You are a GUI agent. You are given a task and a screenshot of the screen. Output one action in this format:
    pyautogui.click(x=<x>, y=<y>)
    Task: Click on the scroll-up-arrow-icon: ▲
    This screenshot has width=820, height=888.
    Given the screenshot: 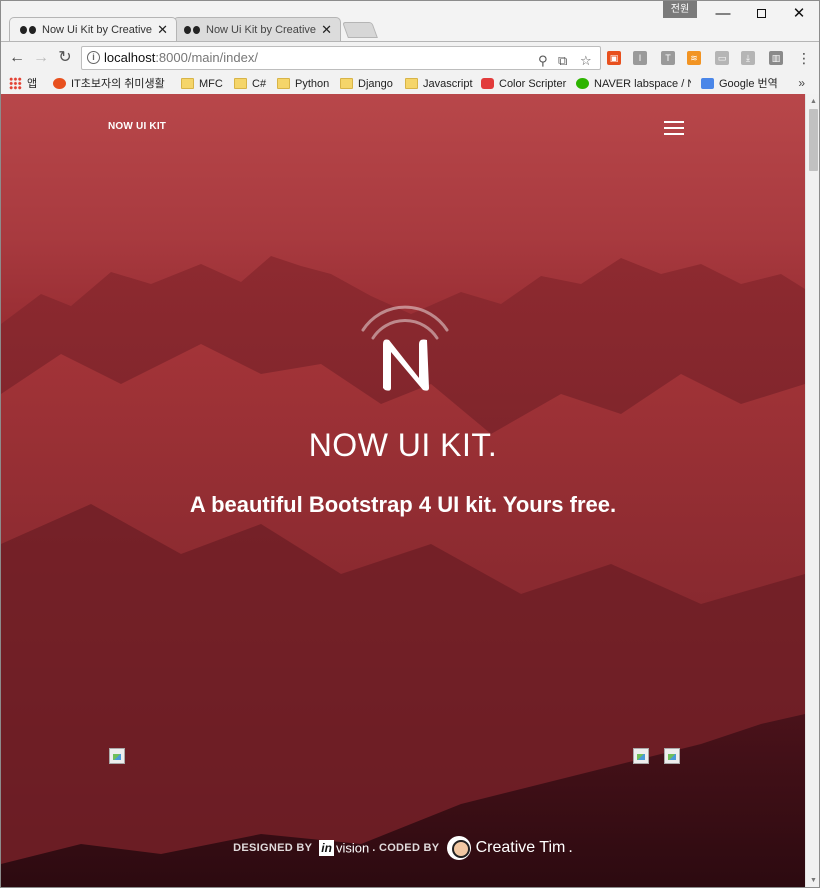 What is the action you would take?
    pyautogui.click(x=812, y=101)
    